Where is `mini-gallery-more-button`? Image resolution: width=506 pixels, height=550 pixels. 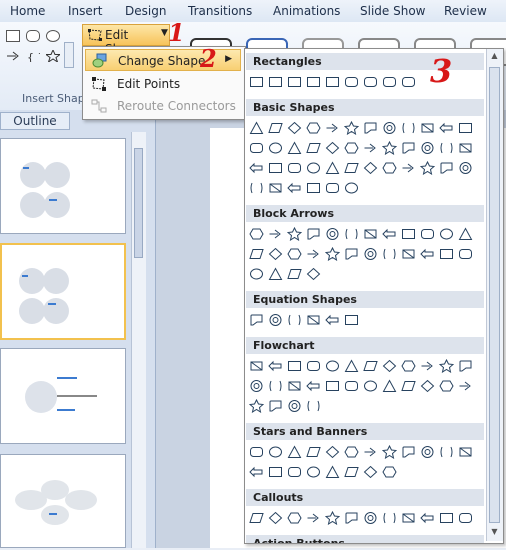 mini-gallery-more-button is located at coordinates (69, 55).